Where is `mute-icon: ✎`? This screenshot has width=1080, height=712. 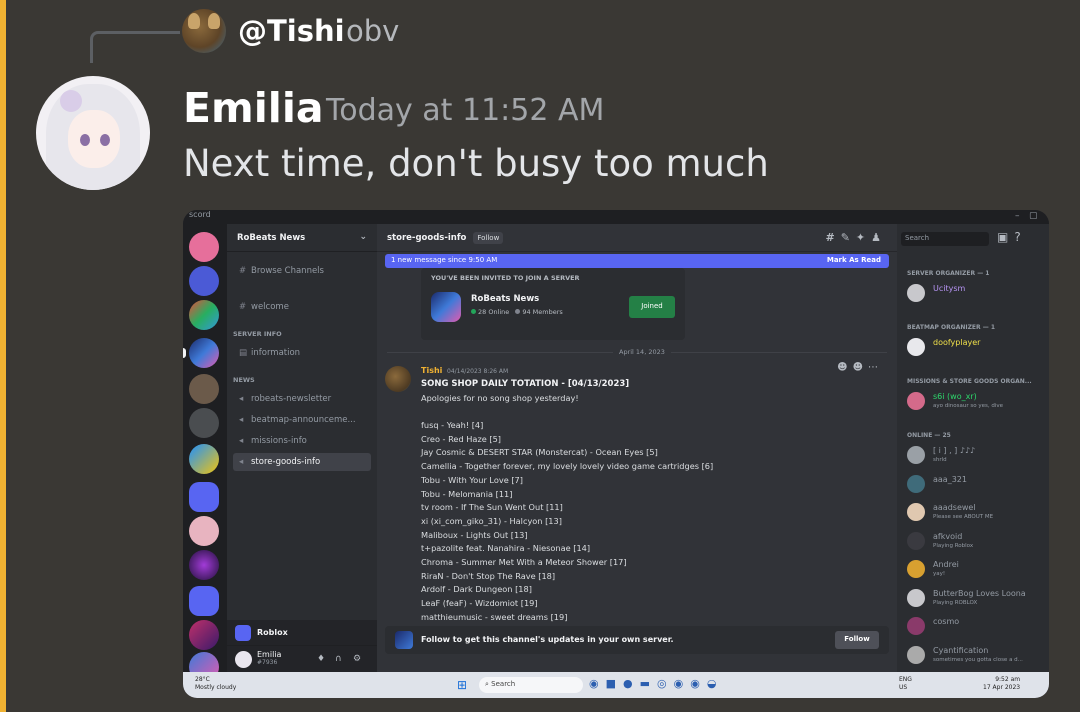
mute-icon: ✎ is located at coordinates (848, 237).